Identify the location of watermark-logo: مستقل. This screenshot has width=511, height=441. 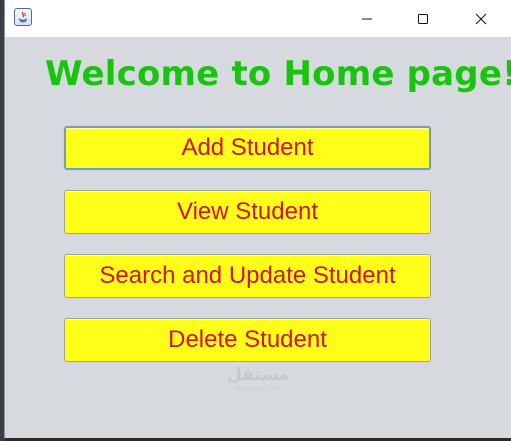
(258, 375).